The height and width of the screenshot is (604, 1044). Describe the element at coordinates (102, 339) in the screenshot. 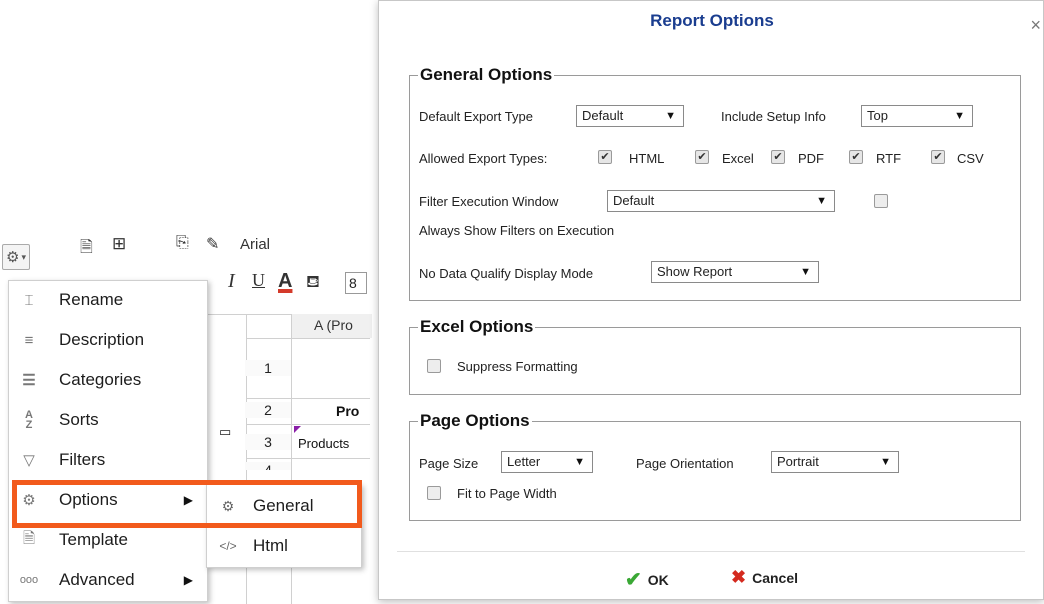

I see `menu-item-label: Description` at that location.